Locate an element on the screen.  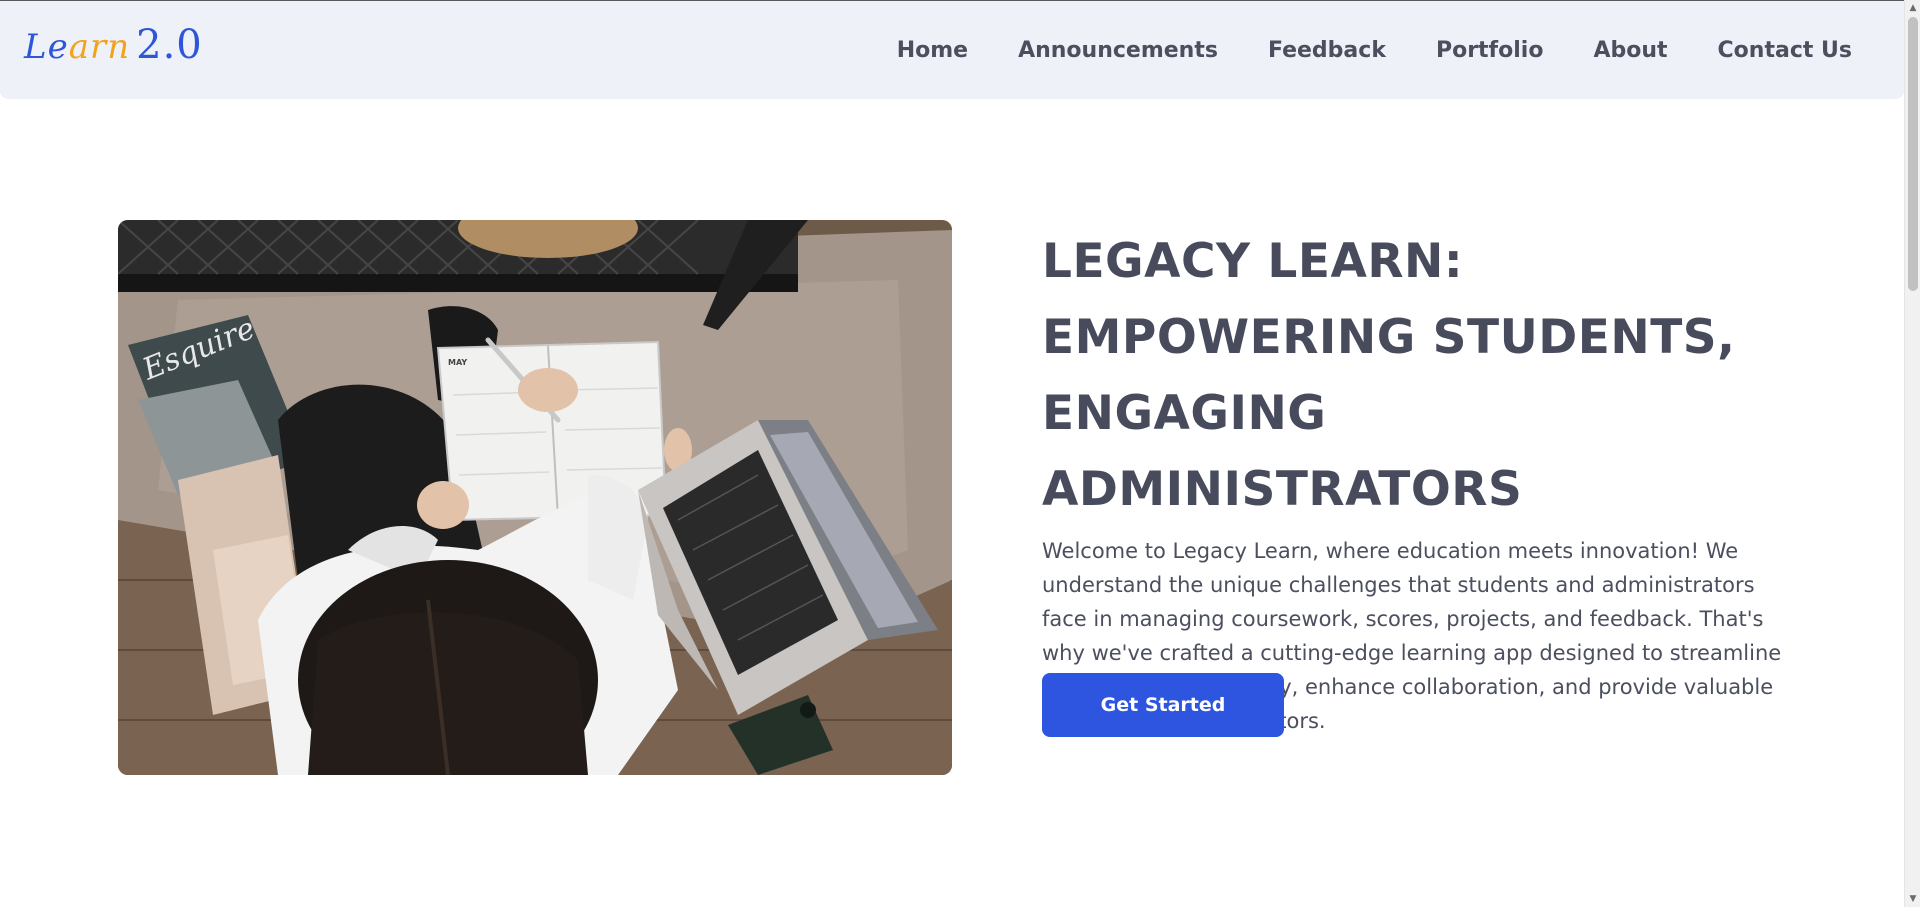
nav-home: Home is located at coordinates (932, 51).